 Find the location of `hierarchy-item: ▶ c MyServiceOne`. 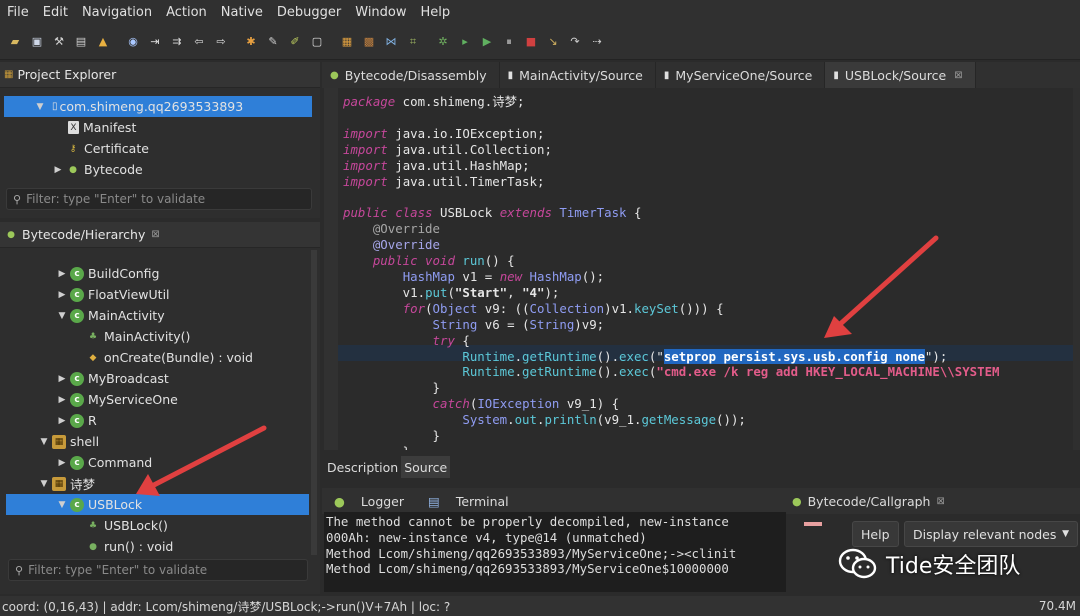

hierarchy-item: ▶ c MyServiceOne is located at coordinates (117, 399).